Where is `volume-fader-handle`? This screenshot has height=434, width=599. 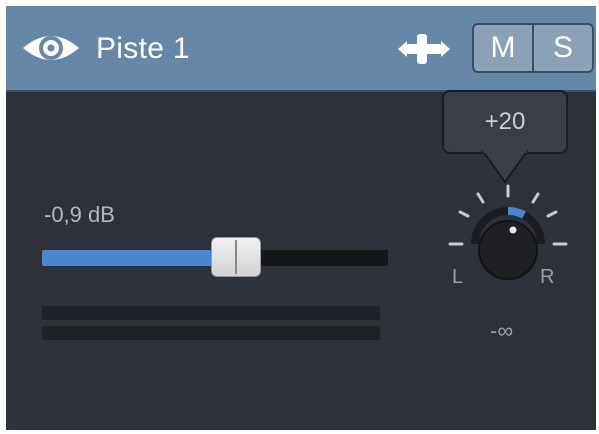 volume-fader-handle is located at coordinates (235, 257).